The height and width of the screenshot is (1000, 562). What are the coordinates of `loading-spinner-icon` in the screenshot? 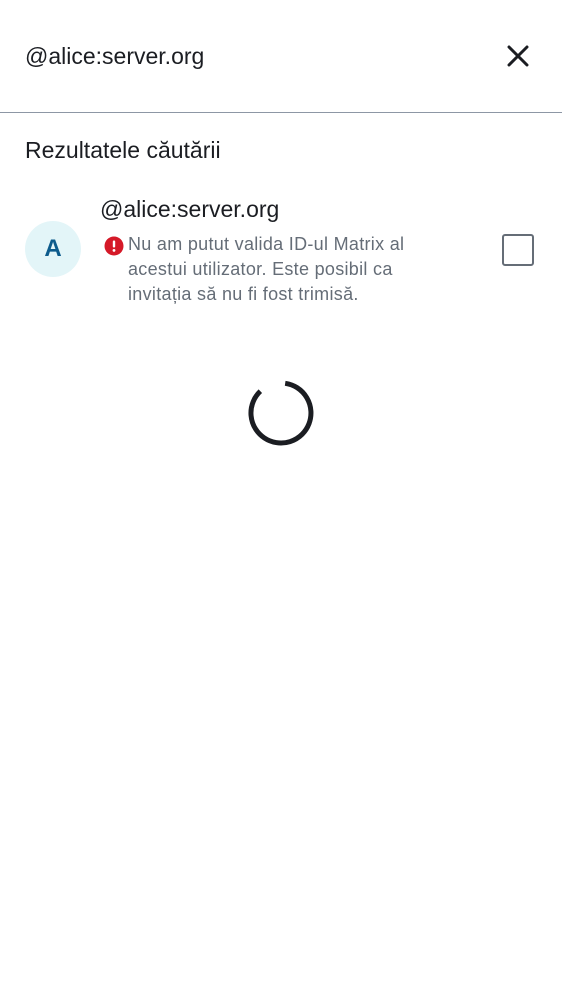 It's located at (281, 413).